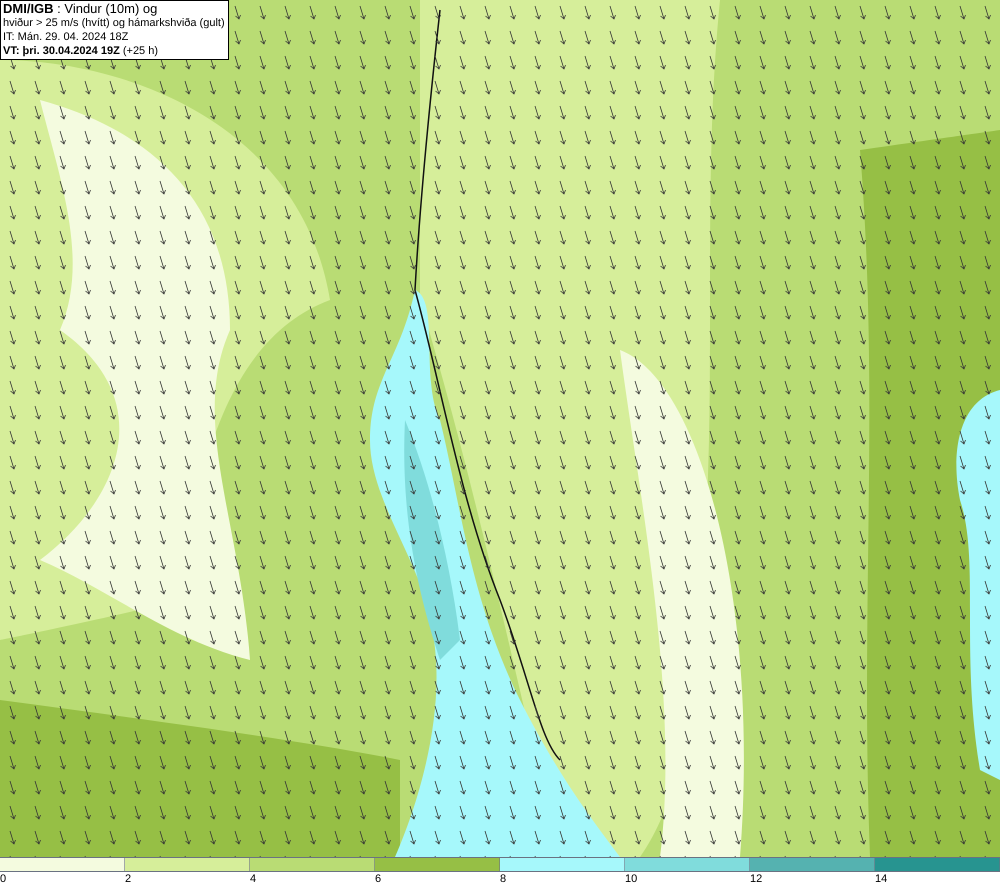  I want to click on scale-tick-label: 14, so click(881, 879).